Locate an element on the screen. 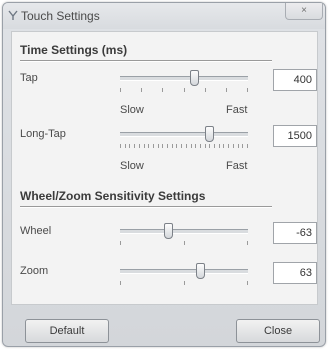 This screenshot has width=330, height=349. touch-icon is located at coordinates (13, 15).